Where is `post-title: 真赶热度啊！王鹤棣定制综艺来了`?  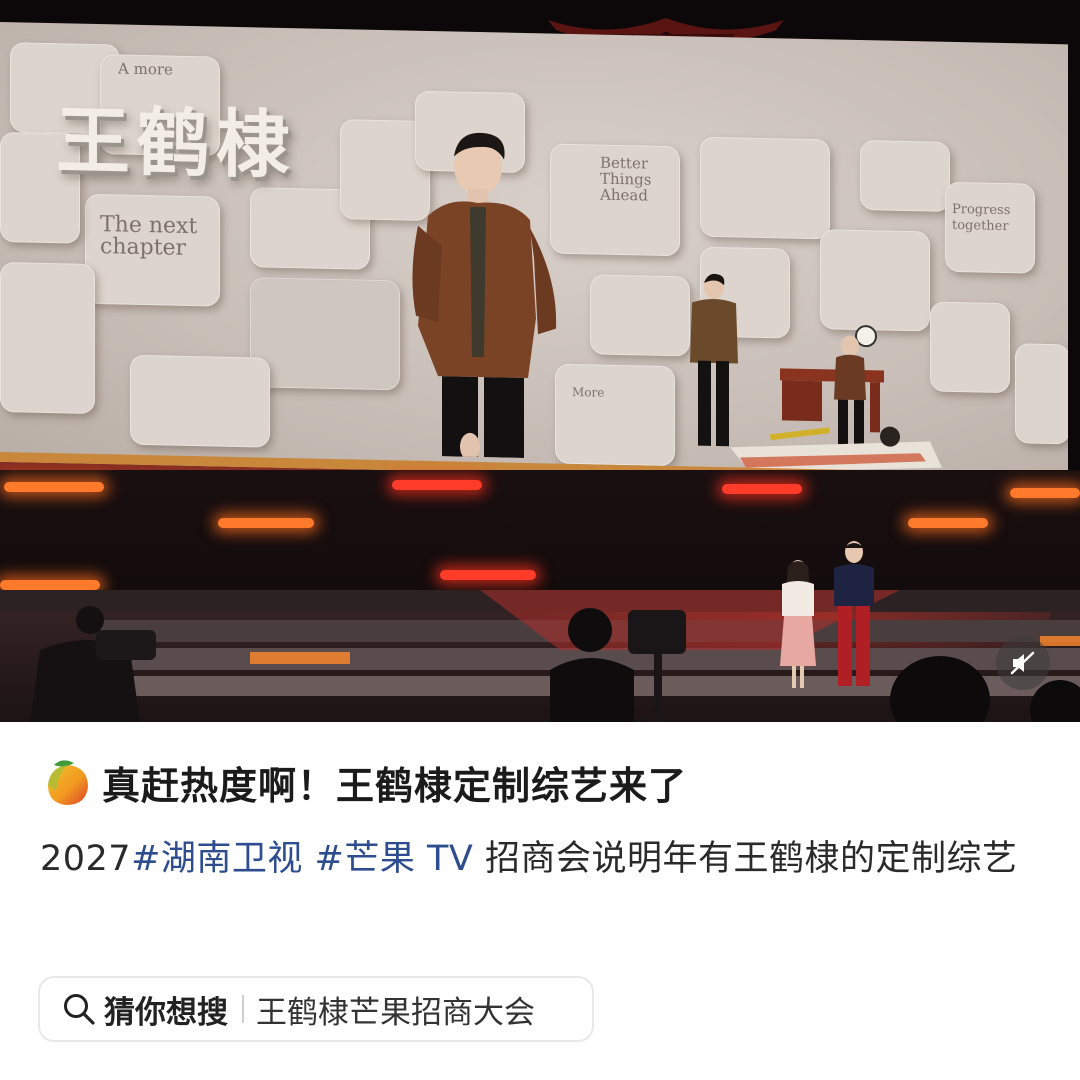
post-title: 真赶热度啊！王鹤棣定制综艺来了 is located at coordinates (395, 785).